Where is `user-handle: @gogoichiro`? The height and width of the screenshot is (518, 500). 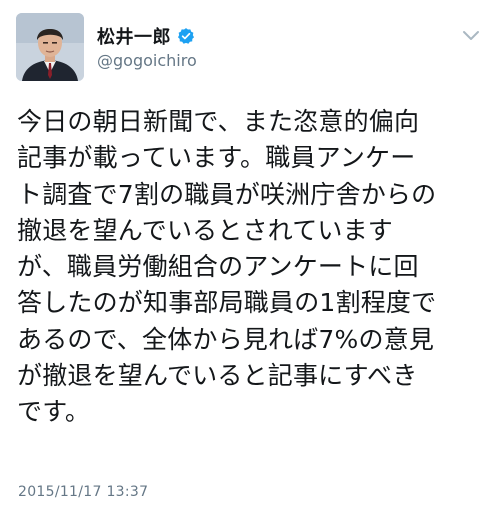
user-handle: @gogoichiro is located at coordinates (147, 60).